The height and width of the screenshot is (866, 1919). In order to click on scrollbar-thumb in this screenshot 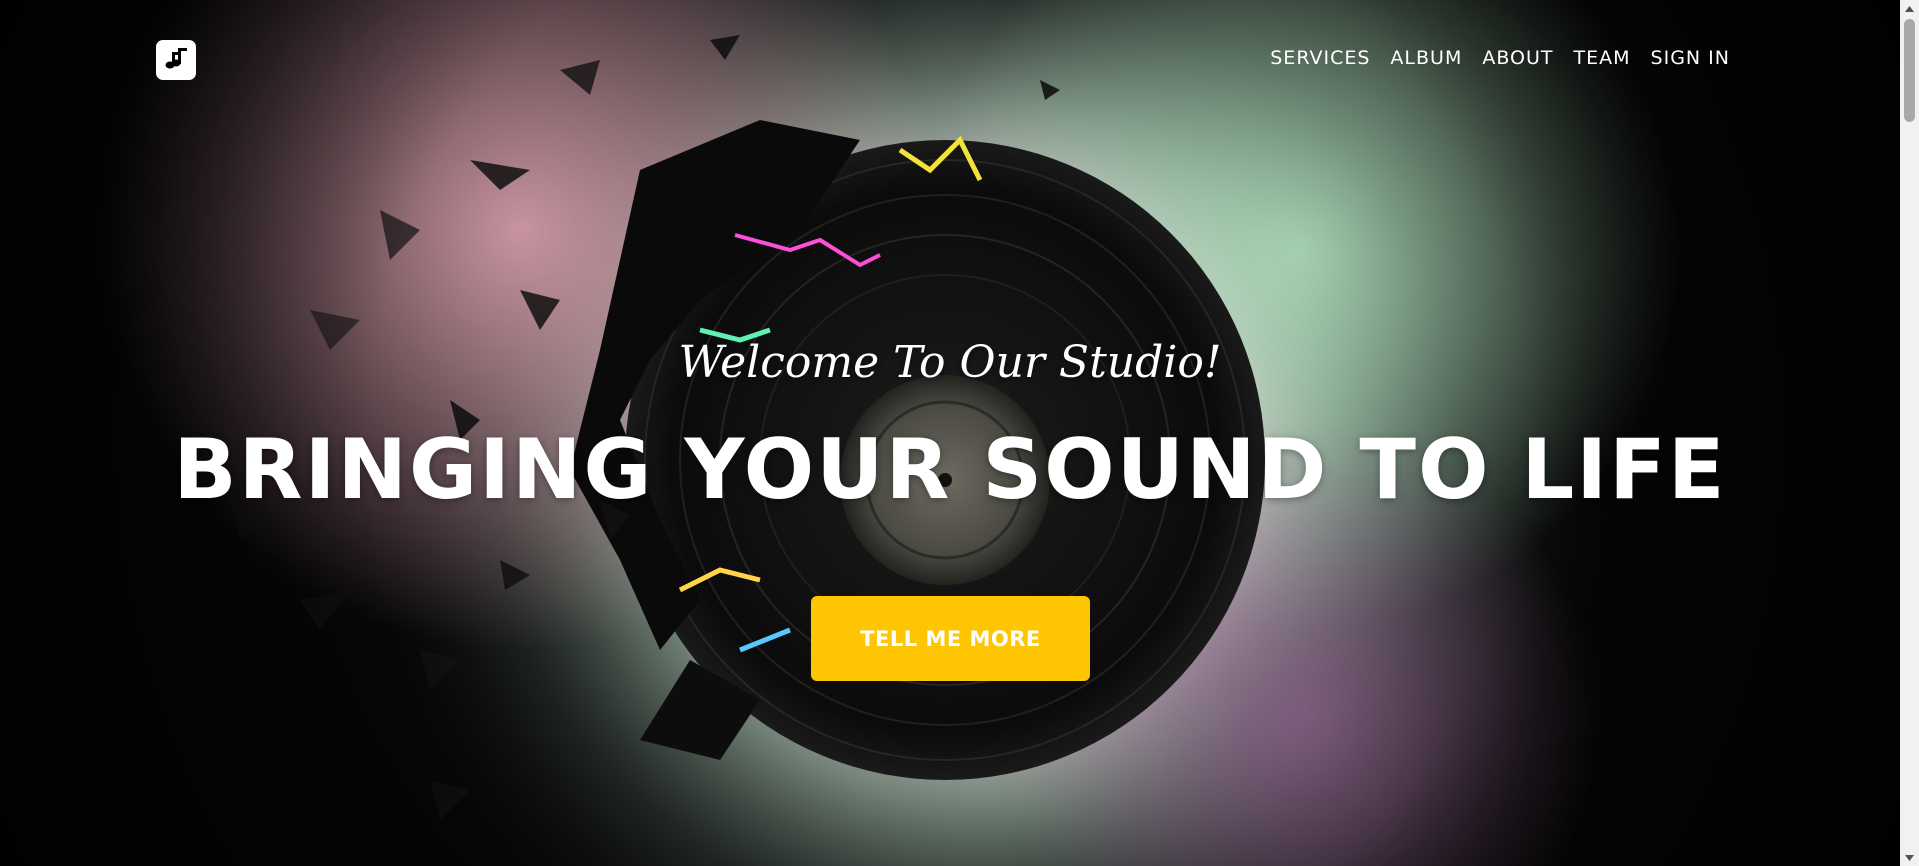, I will do `click(1909, 70)`.